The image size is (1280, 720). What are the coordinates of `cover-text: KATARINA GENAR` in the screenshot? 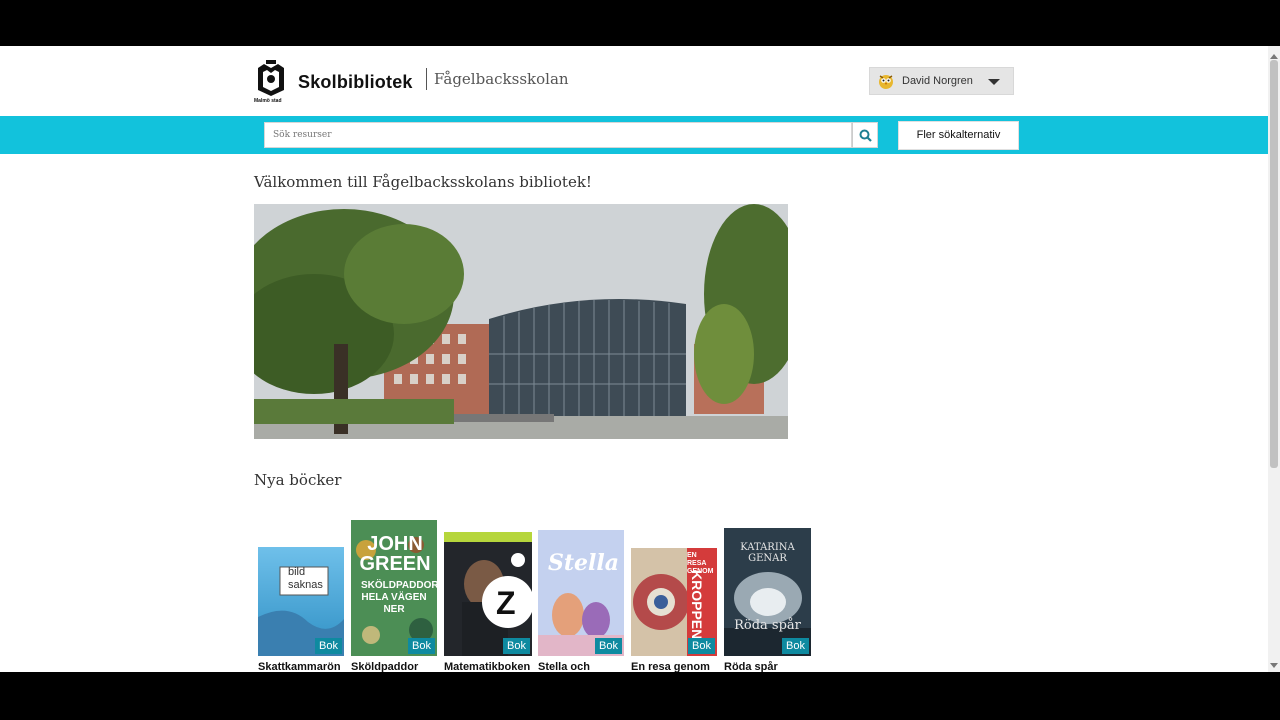 It's located at (767, 553).